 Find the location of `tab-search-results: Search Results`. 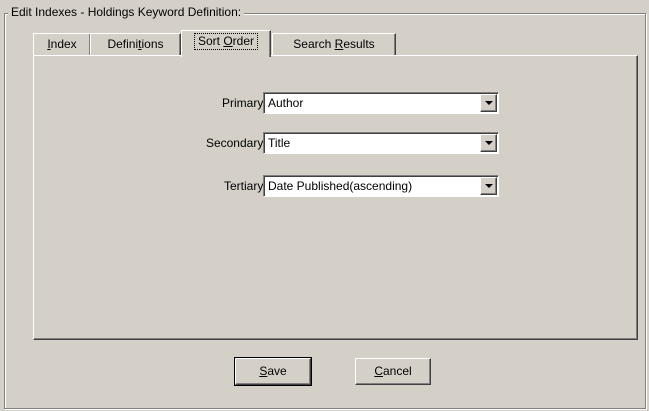

tab-search-results: Search Results is located at coordinates (334, 44).